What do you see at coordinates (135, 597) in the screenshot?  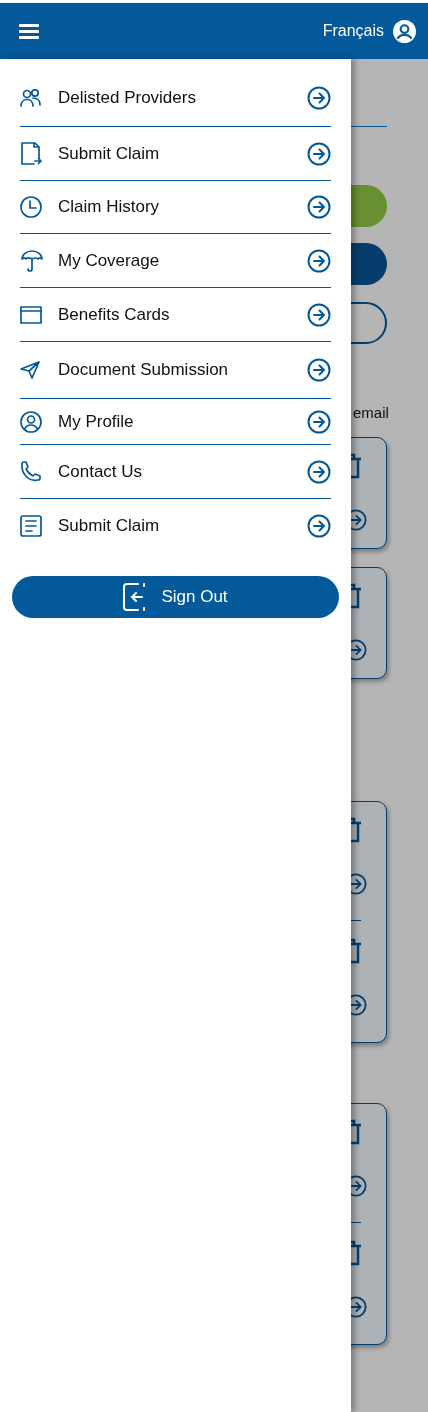 I see `sign-out-icon` at bounding box center [135, 597].